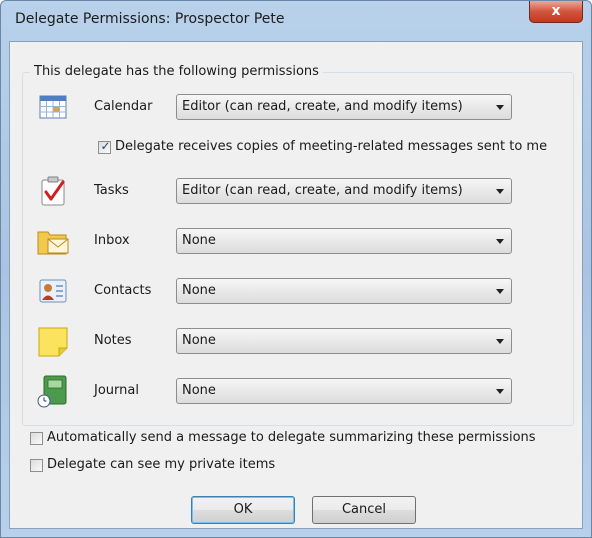 The height and width of the screenshot is (538, 592). I want to click on permission-row-notes: Notes None, so click(296, 341).